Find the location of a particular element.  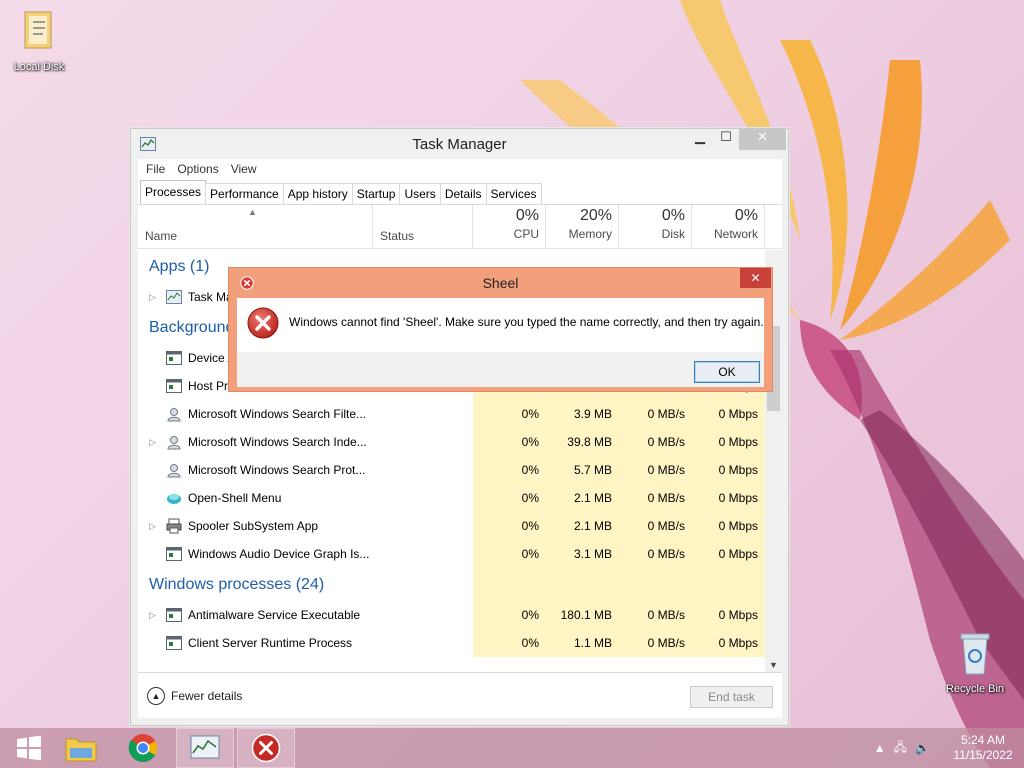

tab-services: Services is located at coordinates (513, 193).